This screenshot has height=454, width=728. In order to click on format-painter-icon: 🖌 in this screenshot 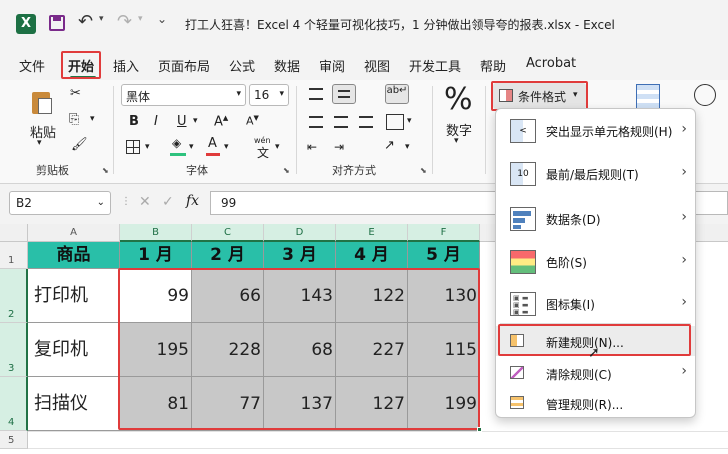, I will do `click(79, 144)`.